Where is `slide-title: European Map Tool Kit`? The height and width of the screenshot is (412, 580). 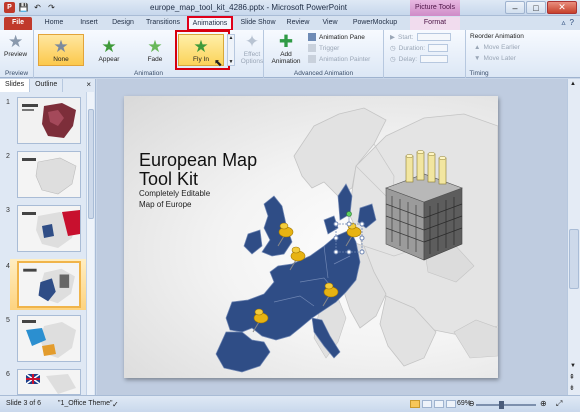
slide-title: European Map Tool Kit is located at coordinates (198, 170).